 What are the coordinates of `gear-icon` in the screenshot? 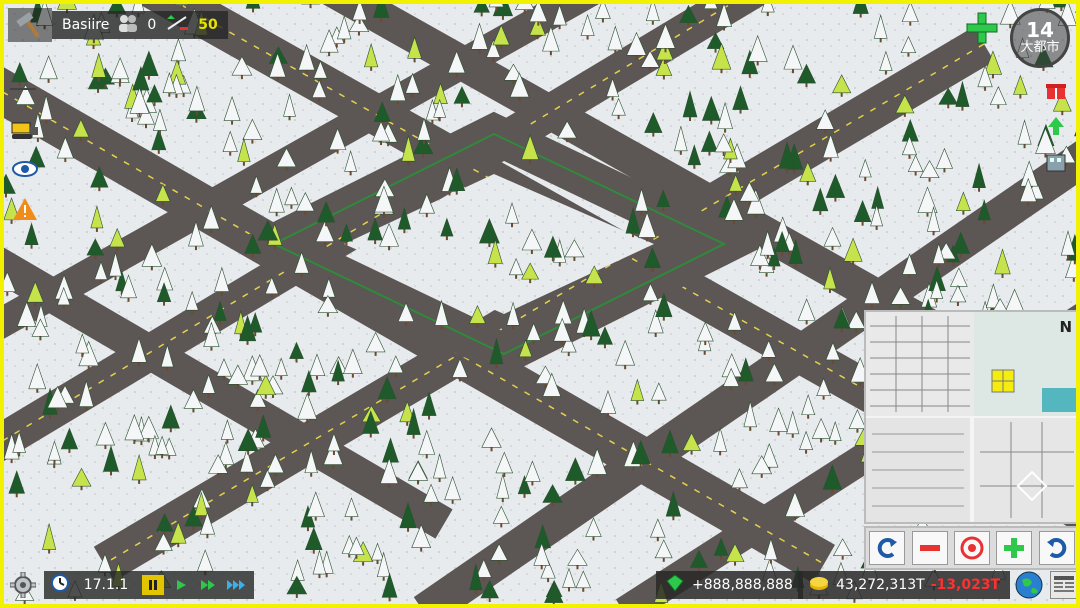 It's located at (23, 585).